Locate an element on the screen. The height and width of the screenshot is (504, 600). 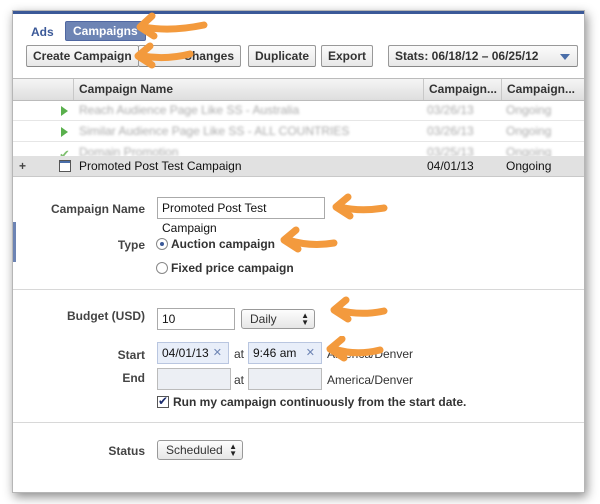
left-accent-stripe is located at coordinates (14, 242).